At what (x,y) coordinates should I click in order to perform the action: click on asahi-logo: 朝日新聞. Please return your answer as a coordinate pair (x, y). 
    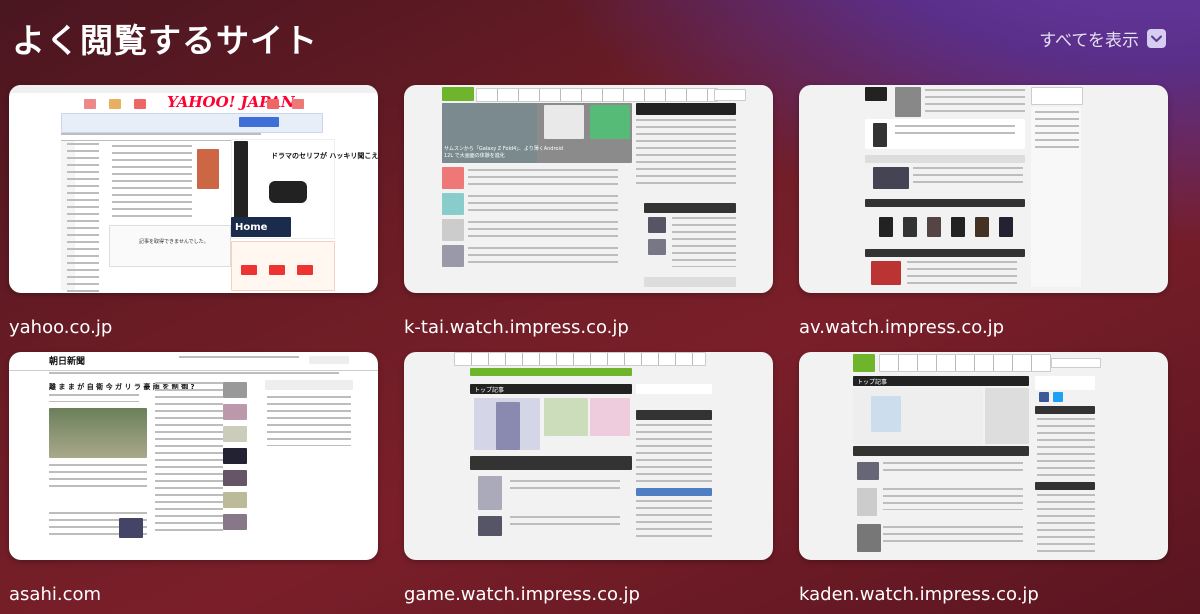
    Looking at the image, I should click on (67, 362).